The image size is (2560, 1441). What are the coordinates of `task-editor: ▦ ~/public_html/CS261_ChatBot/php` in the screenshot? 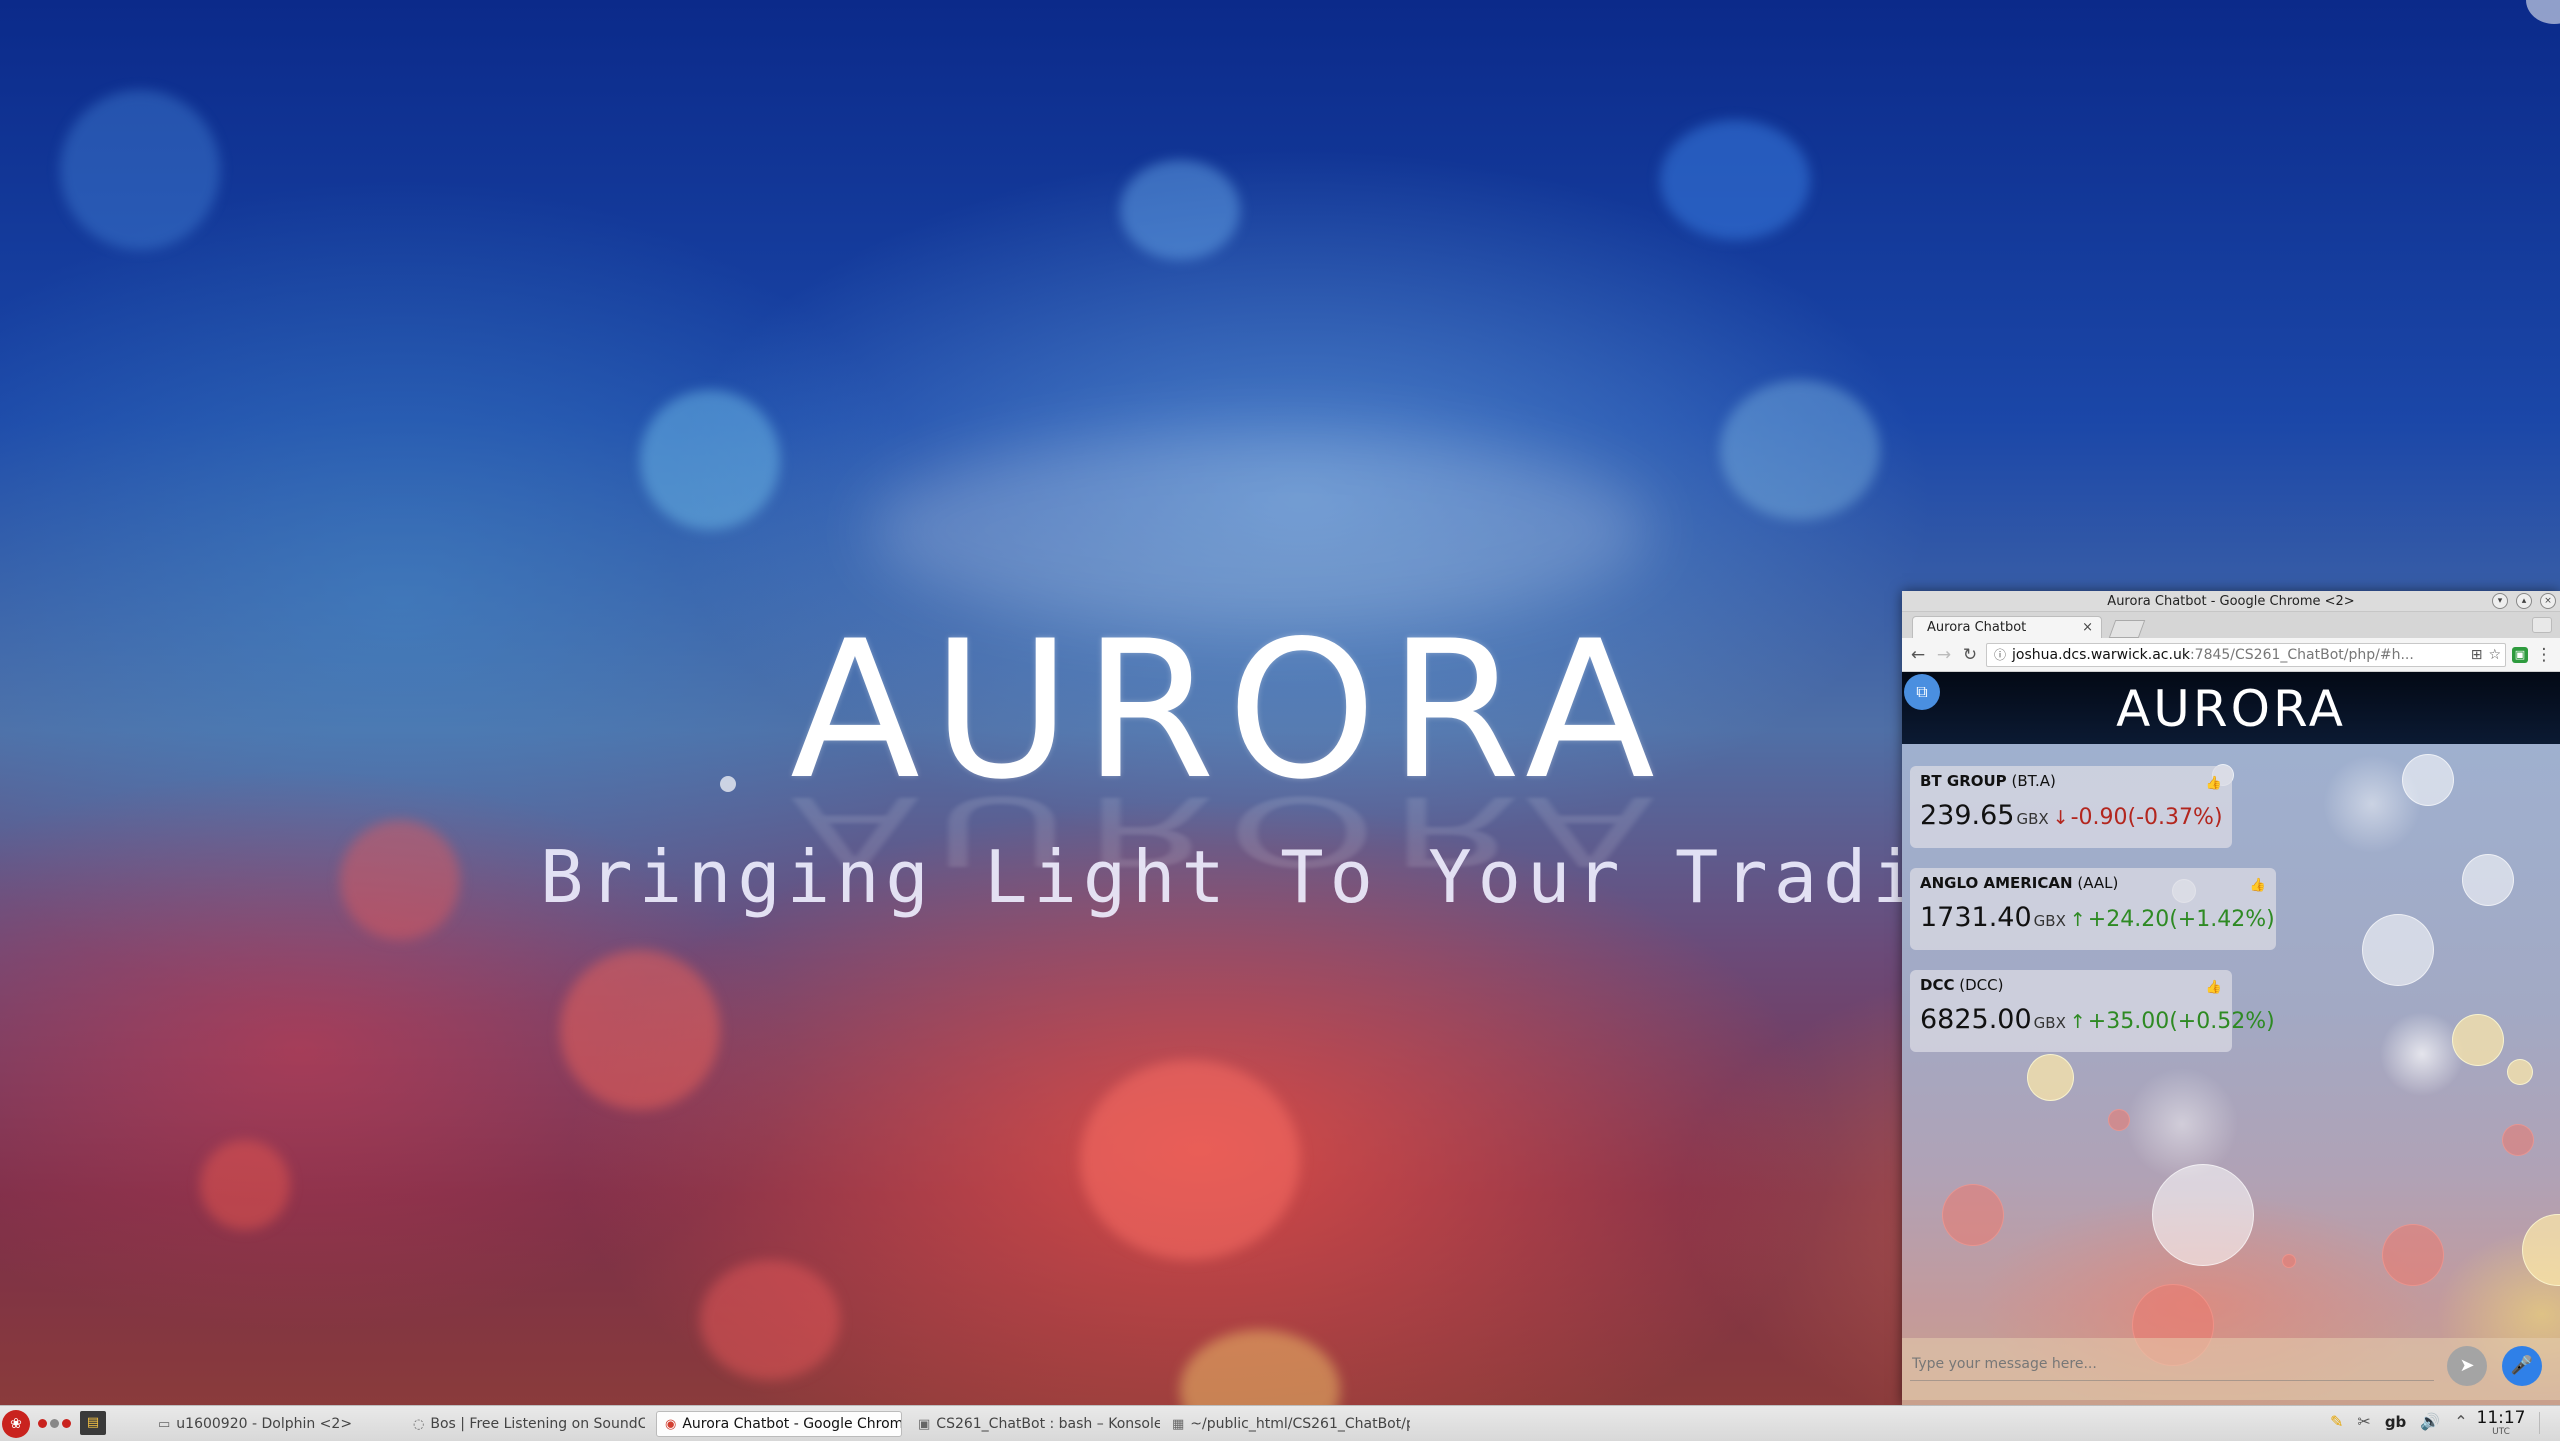 It's located at (1287, 1424).